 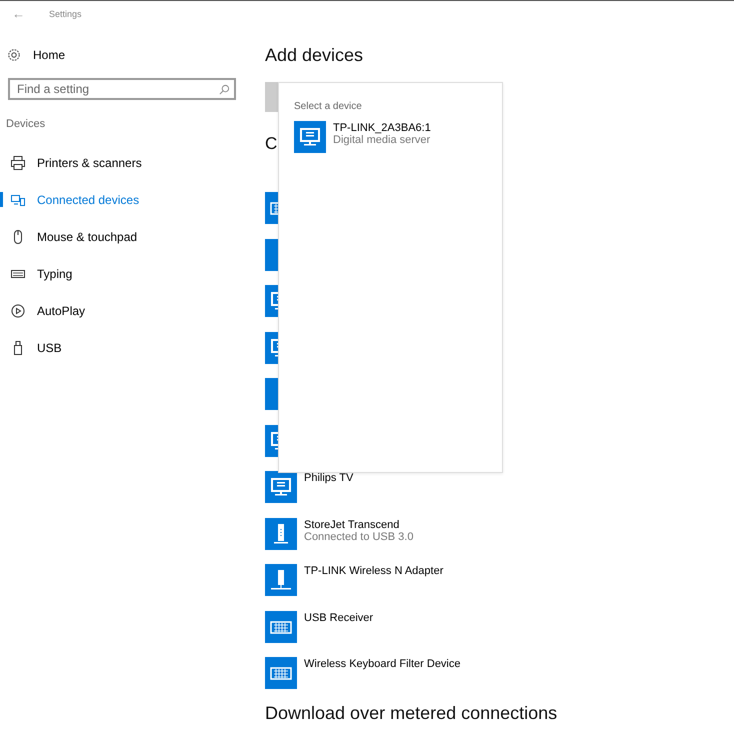 I want to click on device-name: Wireless Keyboard Filter Device, so click(x=382, y=664).